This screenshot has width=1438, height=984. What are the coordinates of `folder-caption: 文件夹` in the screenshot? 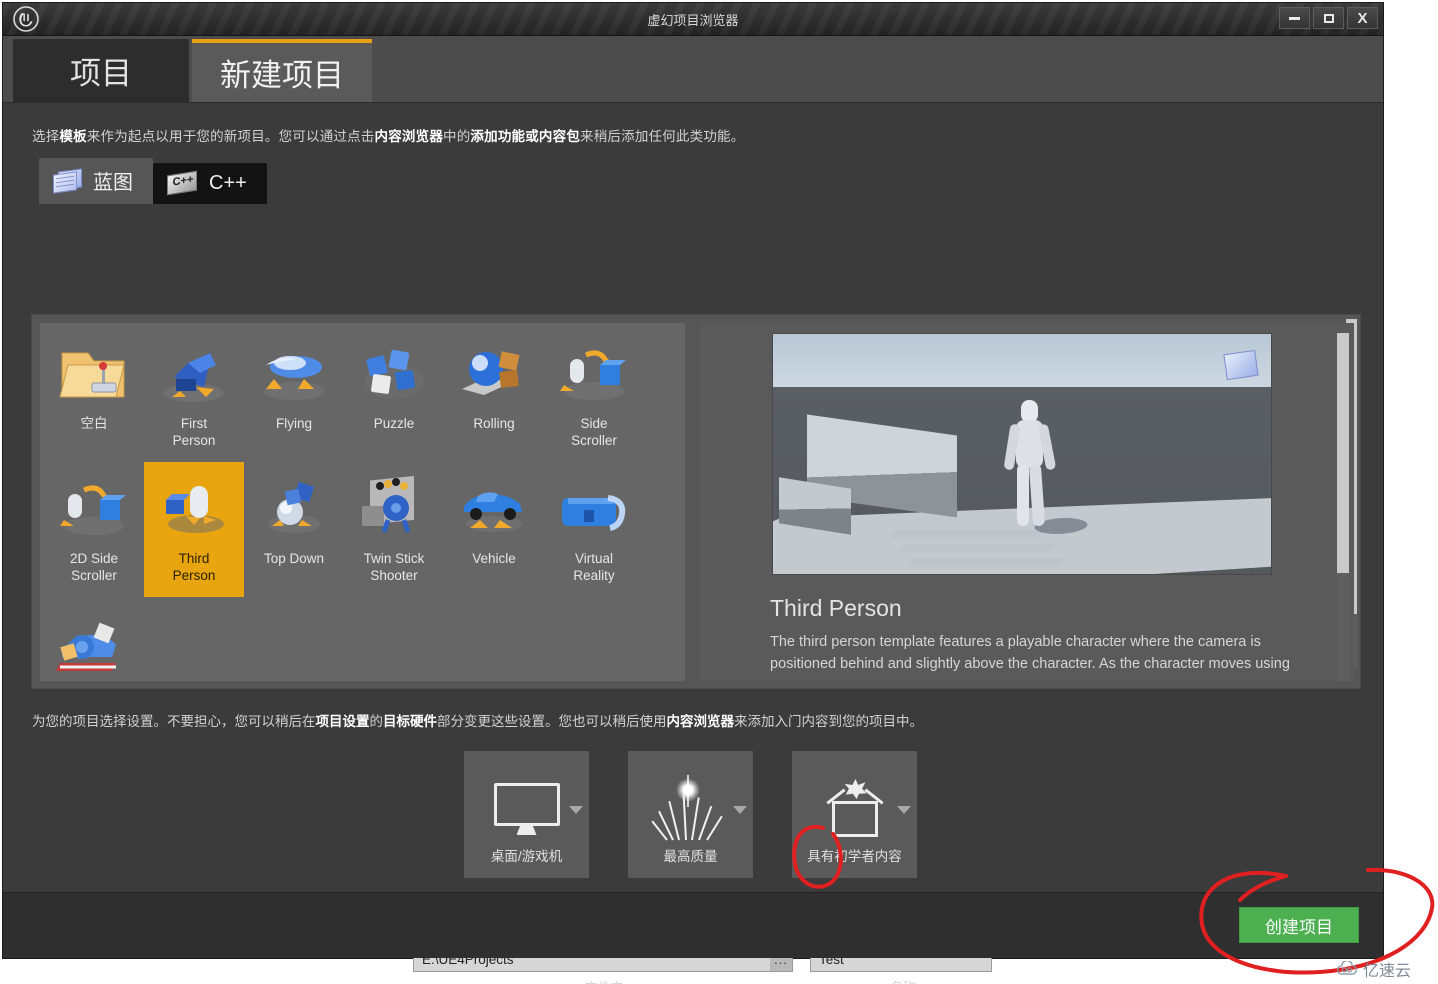 It's located at (604, 981).